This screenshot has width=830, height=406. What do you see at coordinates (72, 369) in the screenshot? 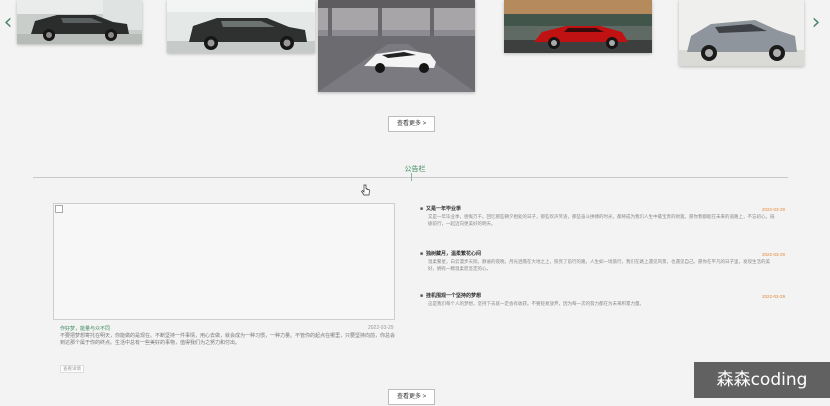
I see `read-more-button: 查看详情` at bounding box center [72, 369].